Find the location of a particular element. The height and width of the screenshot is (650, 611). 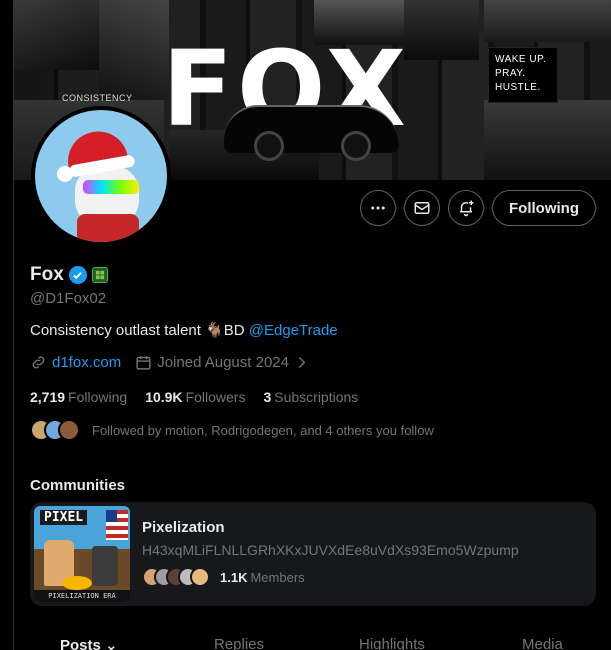

tab-replies: Replies is located at coordinates (239, 643).